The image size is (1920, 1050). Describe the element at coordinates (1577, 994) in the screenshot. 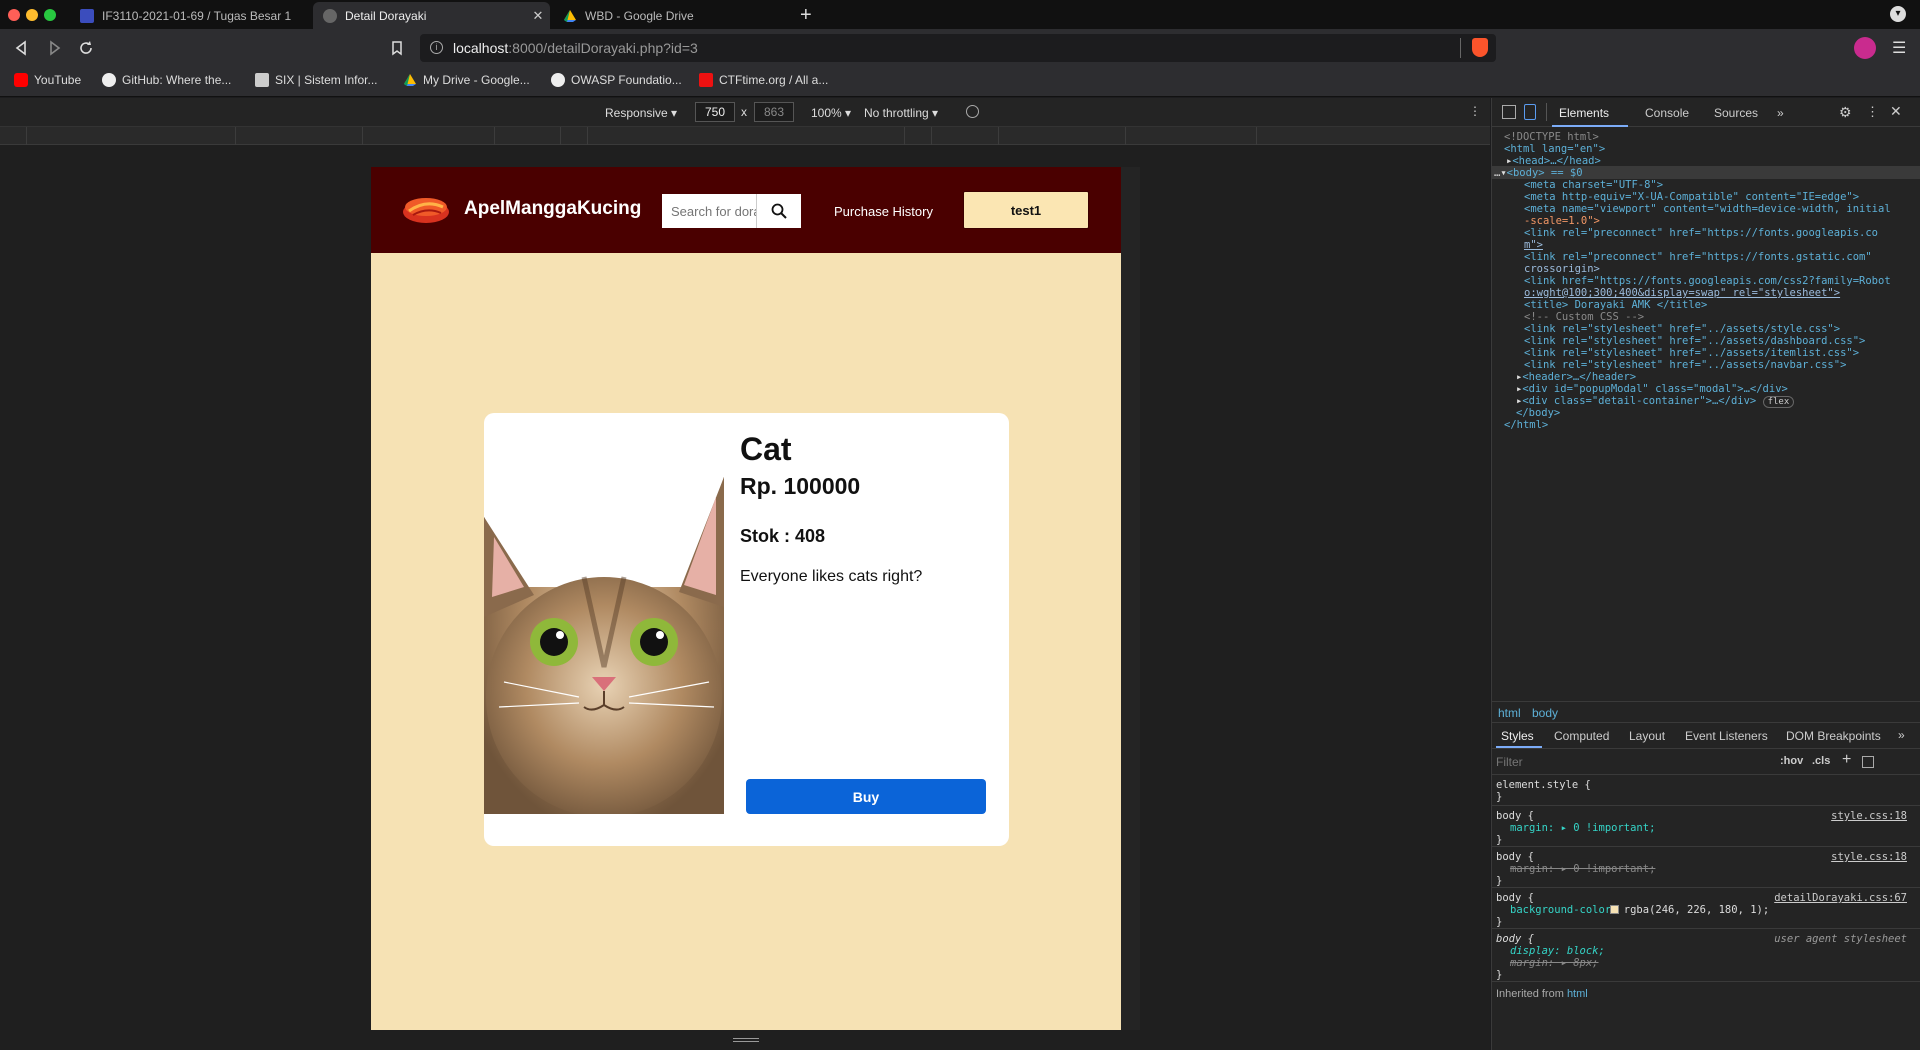

I see `inherited-tag-link: html` at that location.